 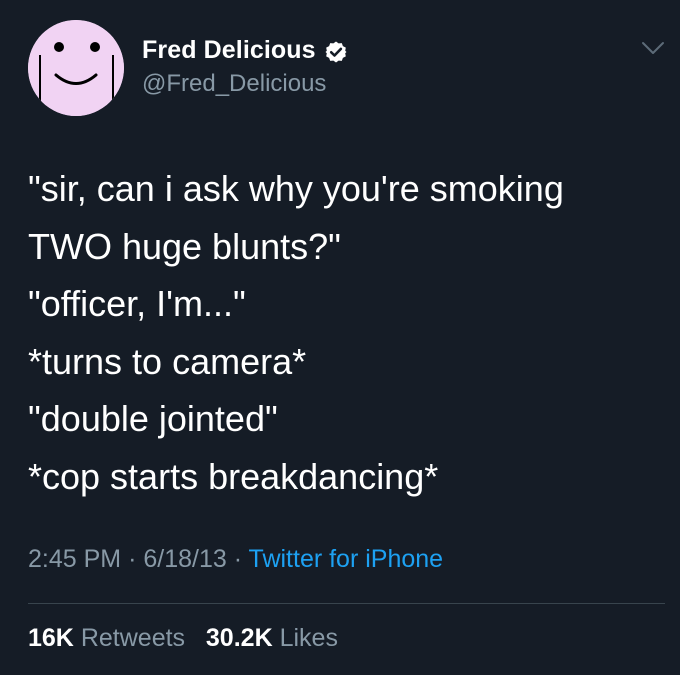 I want to click on tweet-text-line: "officer, I'm...", so click(x=137, y=303).